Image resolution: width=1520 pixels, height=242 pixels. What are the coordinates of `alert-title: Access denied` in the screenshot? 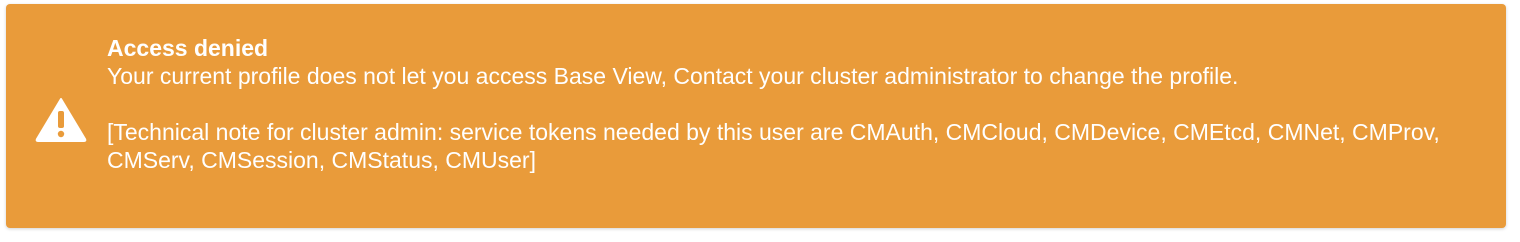 It's located at (188, 48).